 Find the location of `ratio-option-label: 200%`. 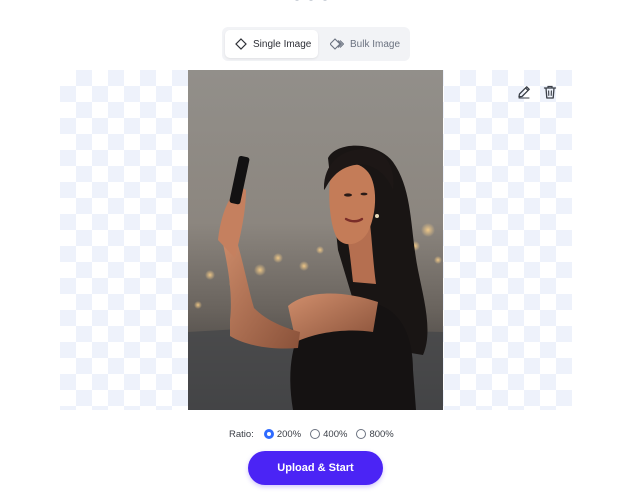

ratio-option-label: 200% is located at coordinates (289, 434).